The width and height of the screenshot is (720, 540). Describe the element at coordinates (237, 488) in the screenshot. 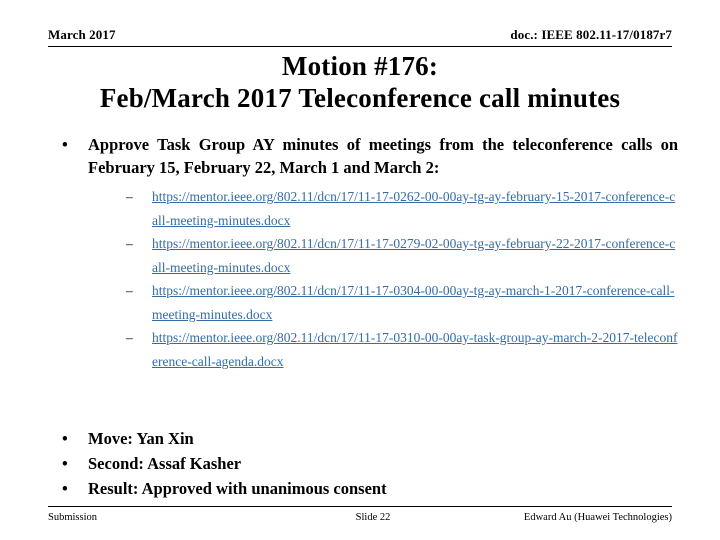

I see `bullet-result-text: Result: Approved with unanimous consent` at that location.